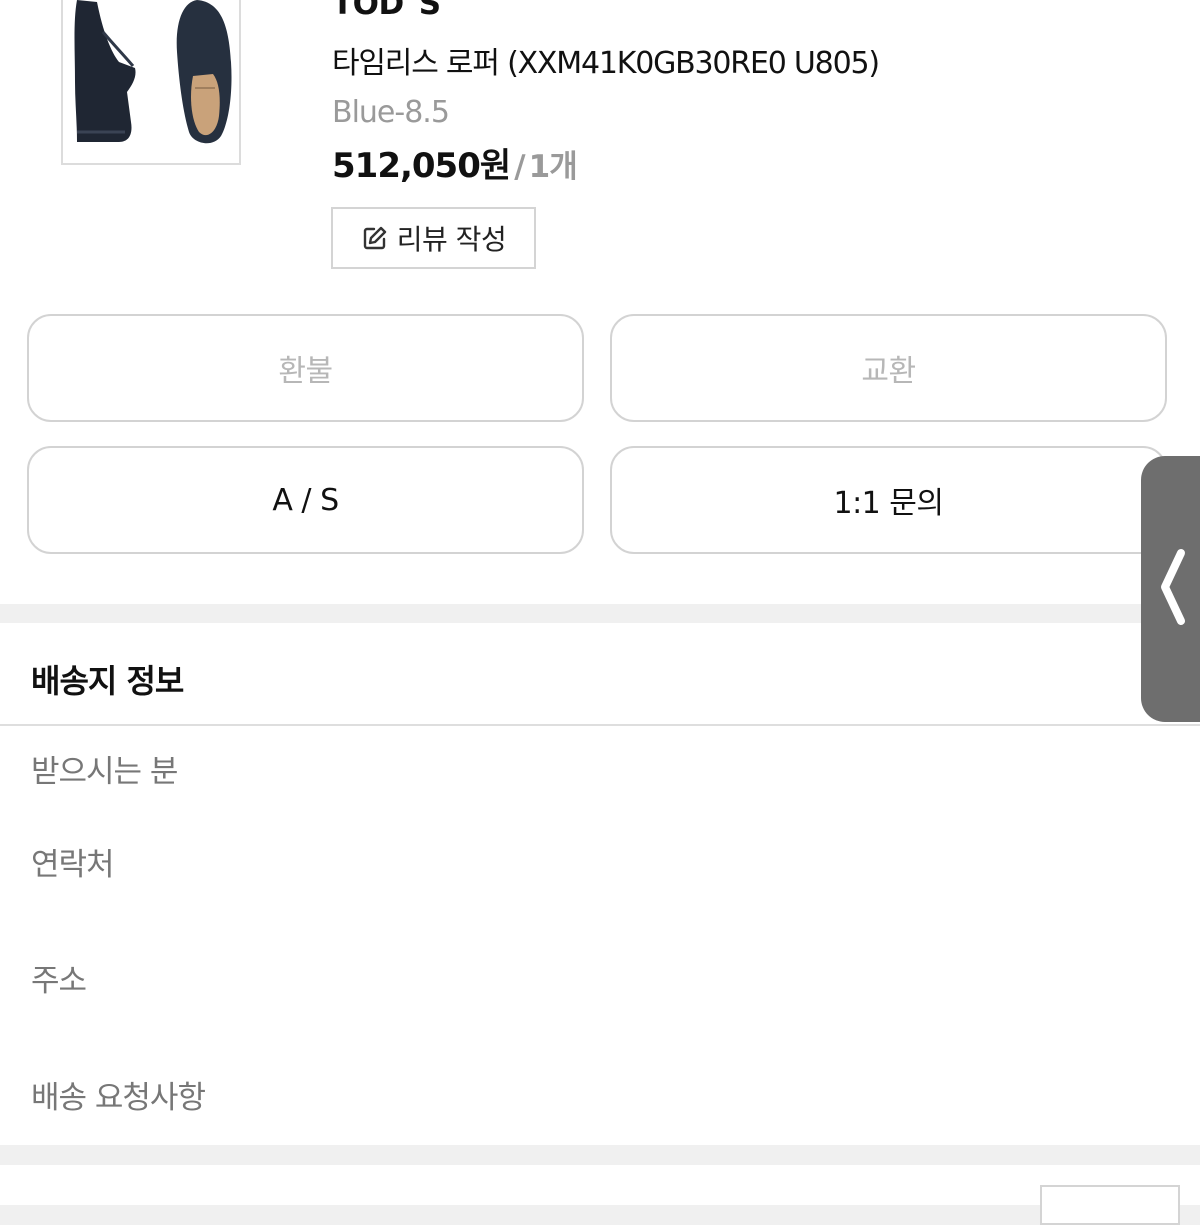 The height and width of the screenshot is (1225, 1200). Describe the element at coordinates (391, 112) in the screenshot. I see `product-option: Blue-8.5` at that location.